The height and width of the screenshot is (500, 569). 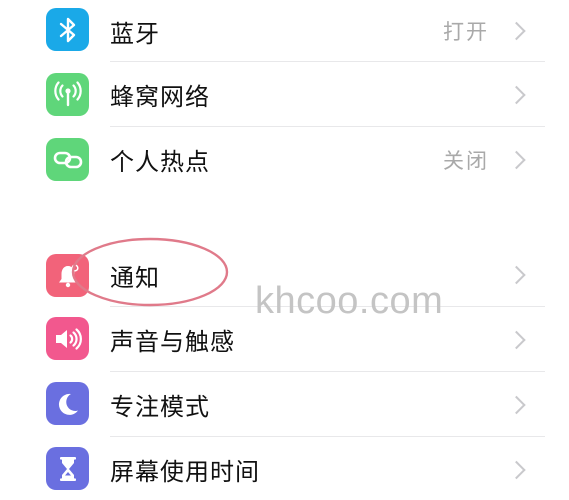 I want to click on notification-bell-icon, so click(x=67, y=275).